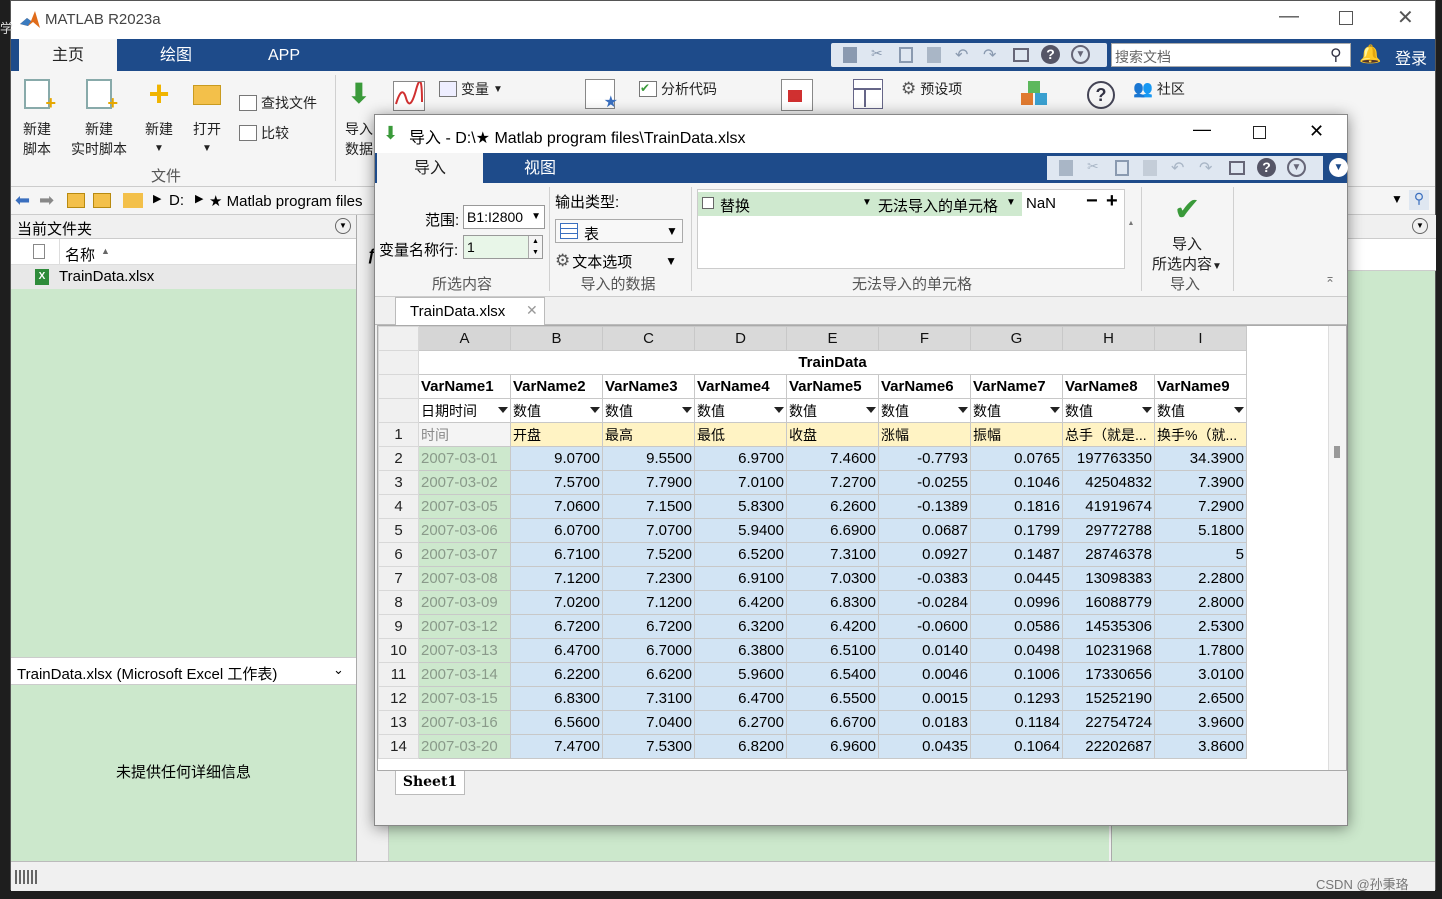 The width and height of the screenshot is (1442, 899). I want to click on replace-checkbox, so click(708, 203).